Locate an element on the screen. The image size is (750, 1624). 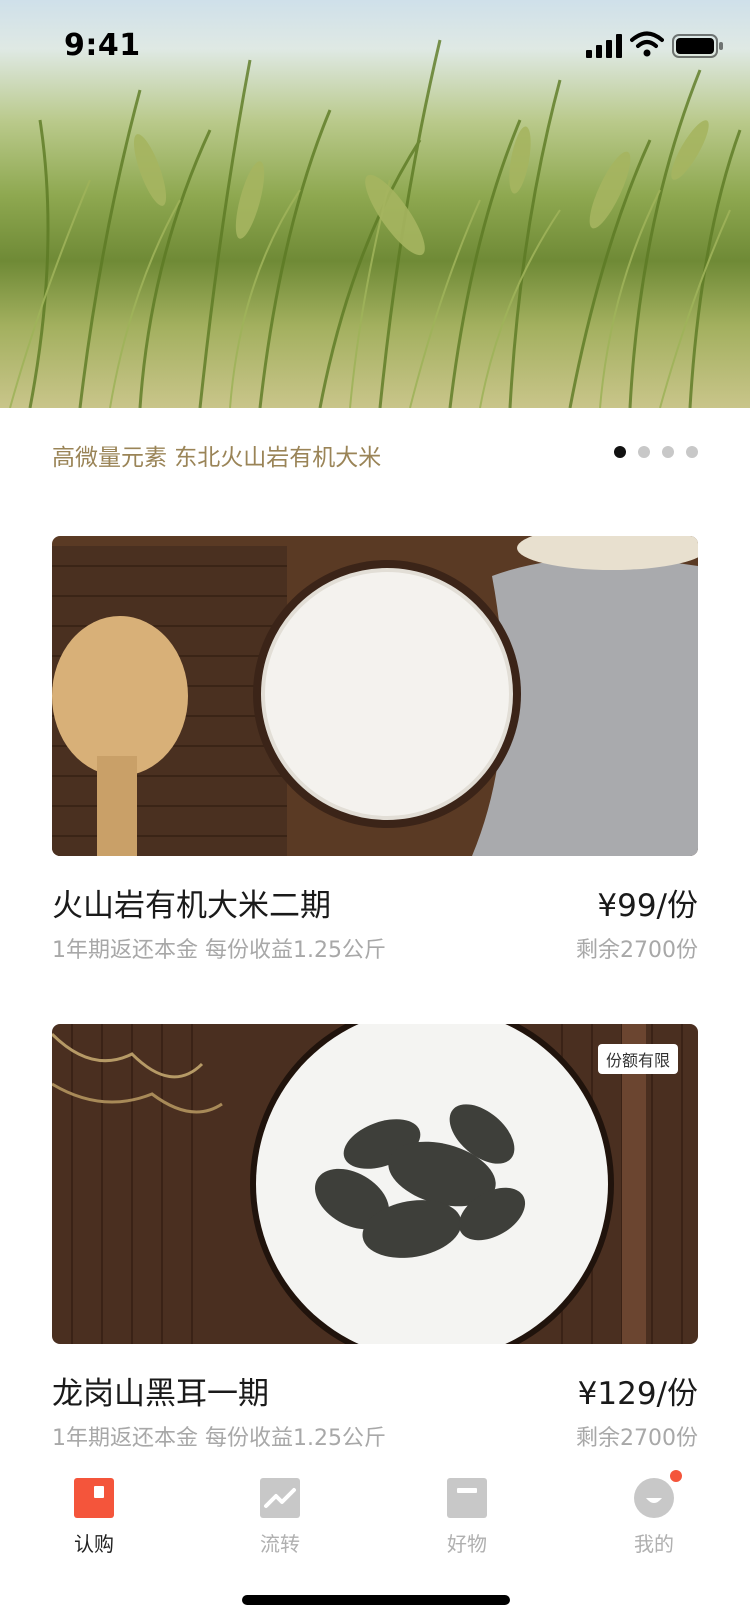
banner-caption: 高微量元素 东北火山岩有机大米 is located at coordinates (216, 455).